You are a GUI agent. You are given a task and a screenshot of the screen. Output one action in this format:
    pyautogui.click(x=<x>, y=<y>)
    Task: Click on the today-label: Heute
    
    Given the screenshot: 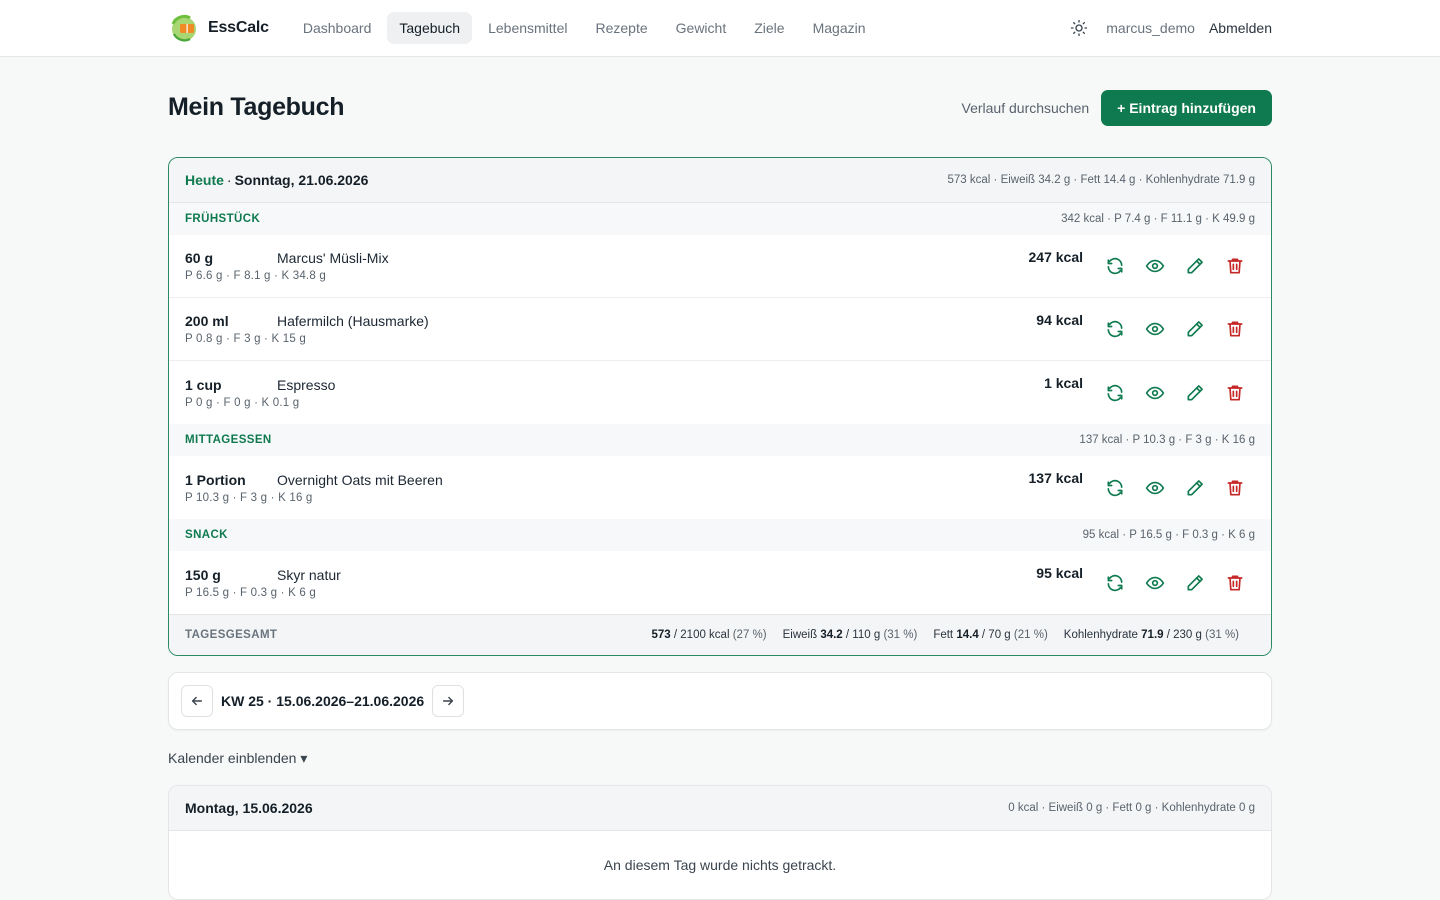 What is the action you would take?
    pyautogui.click(x=204, y=180)
    